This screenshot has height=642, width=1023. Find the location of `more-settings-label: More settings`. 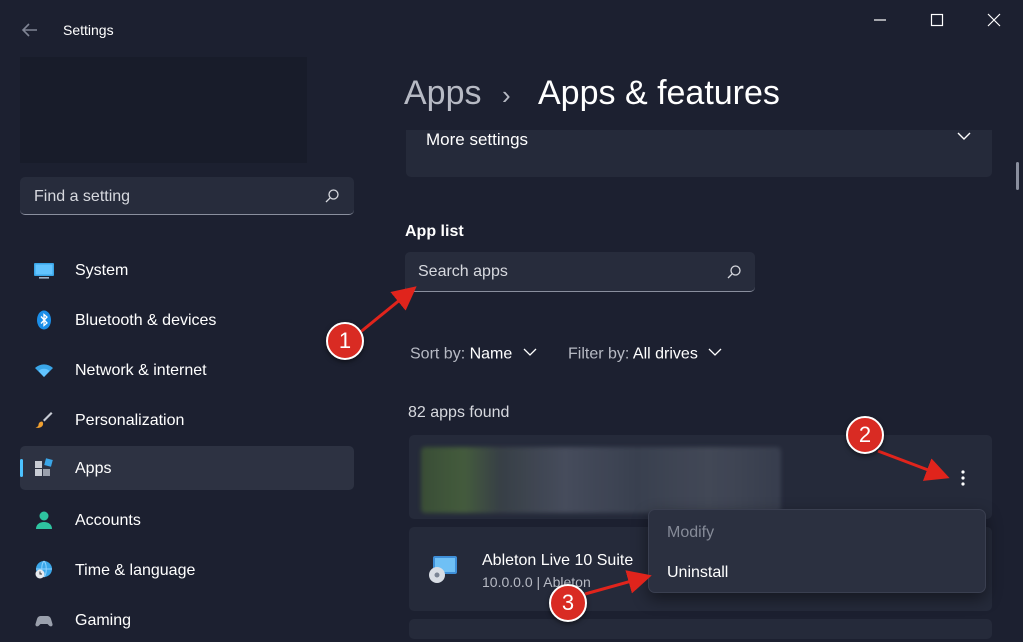

more-settings-label: More settings is located at coordinates (477, 139).